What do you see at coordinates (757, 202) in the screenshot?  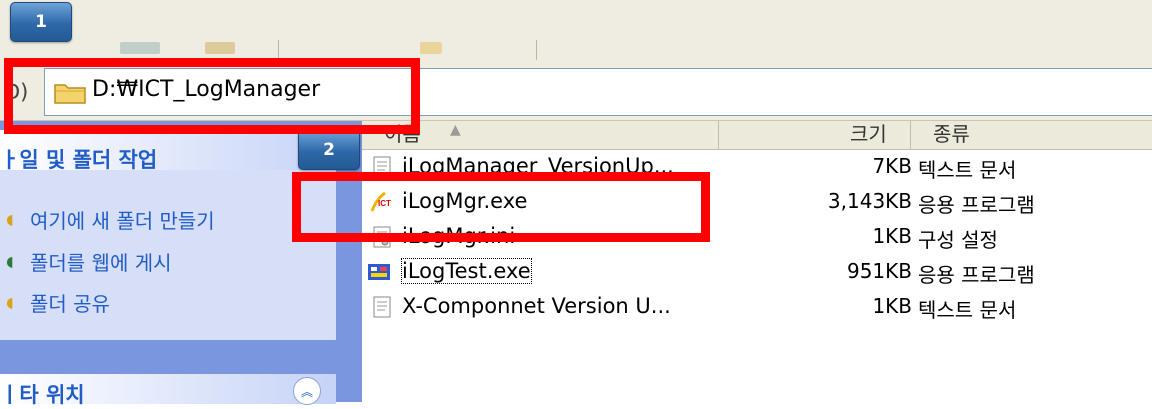 I see `file-row: ICT iLogMgr.exe 3,143KB 응용 프로그램` at bounding box center [757, 202].